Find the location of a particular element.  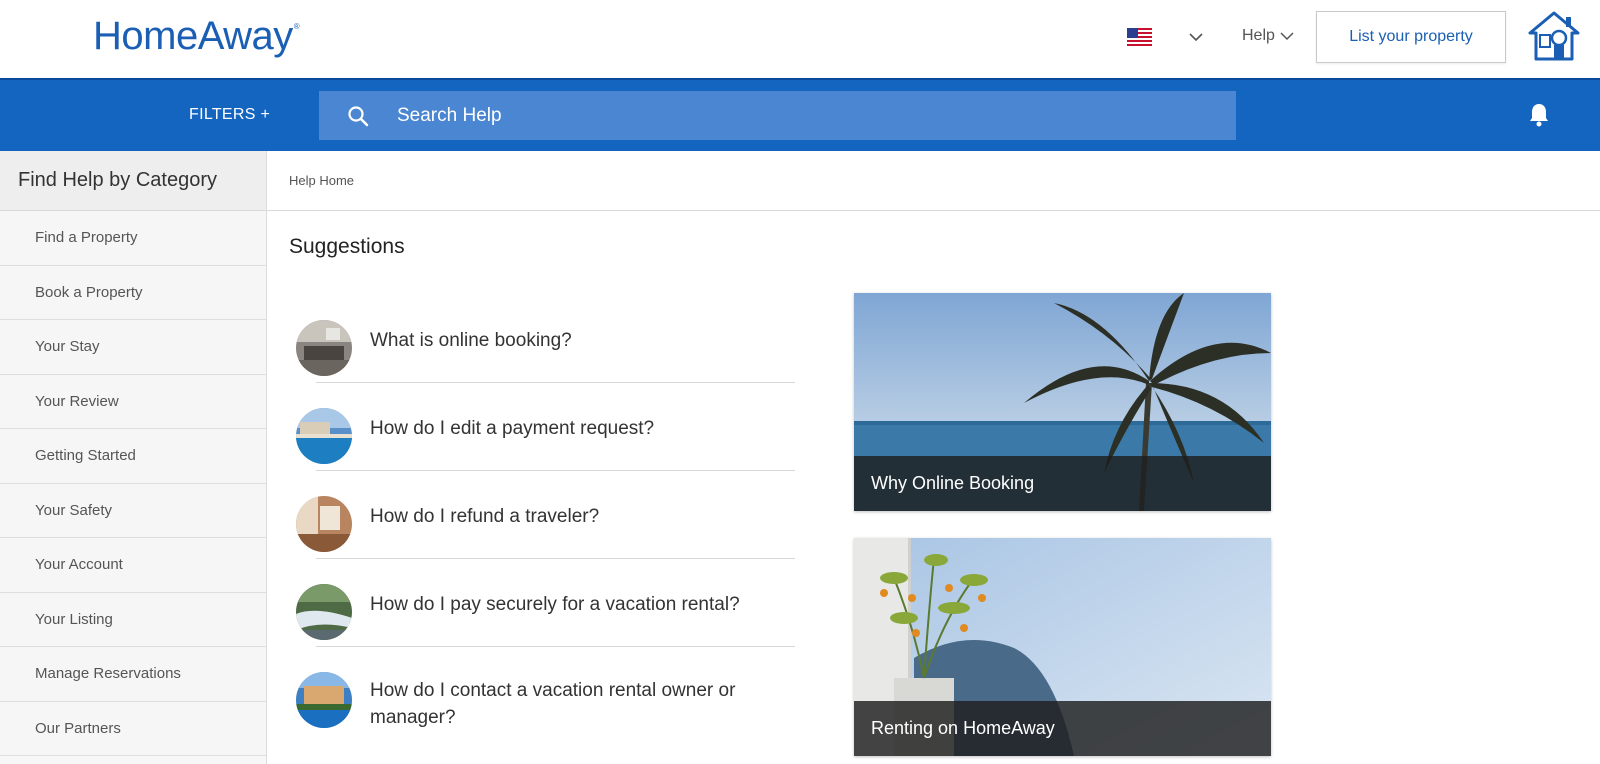

help-menu-label: Help is located at coordinates (1258, 35).